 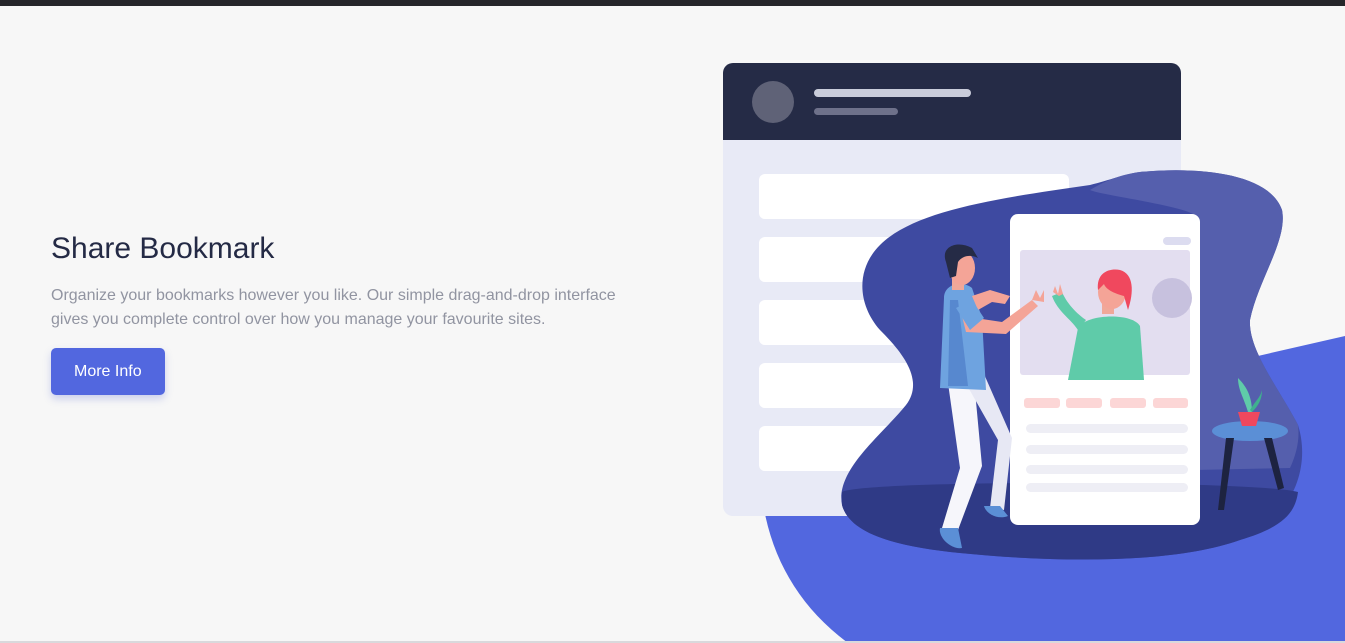 What do you see at coordinates (773, 102) in the screenshot?
I see `avatar` at bounding box center [773, 102].